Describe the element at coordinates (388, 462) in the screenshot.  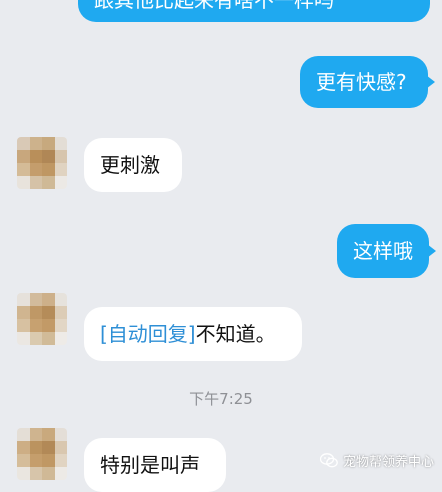
I see `watermark-text: 宠物帮领养中心` at that location.